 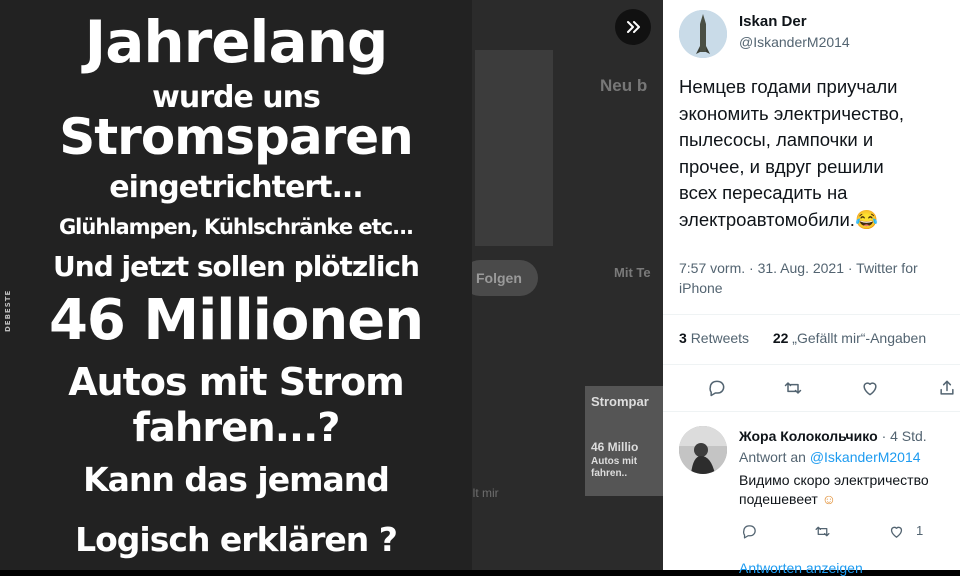 I want to click on background-snippet: llt mir, so click(x=484, y=493).